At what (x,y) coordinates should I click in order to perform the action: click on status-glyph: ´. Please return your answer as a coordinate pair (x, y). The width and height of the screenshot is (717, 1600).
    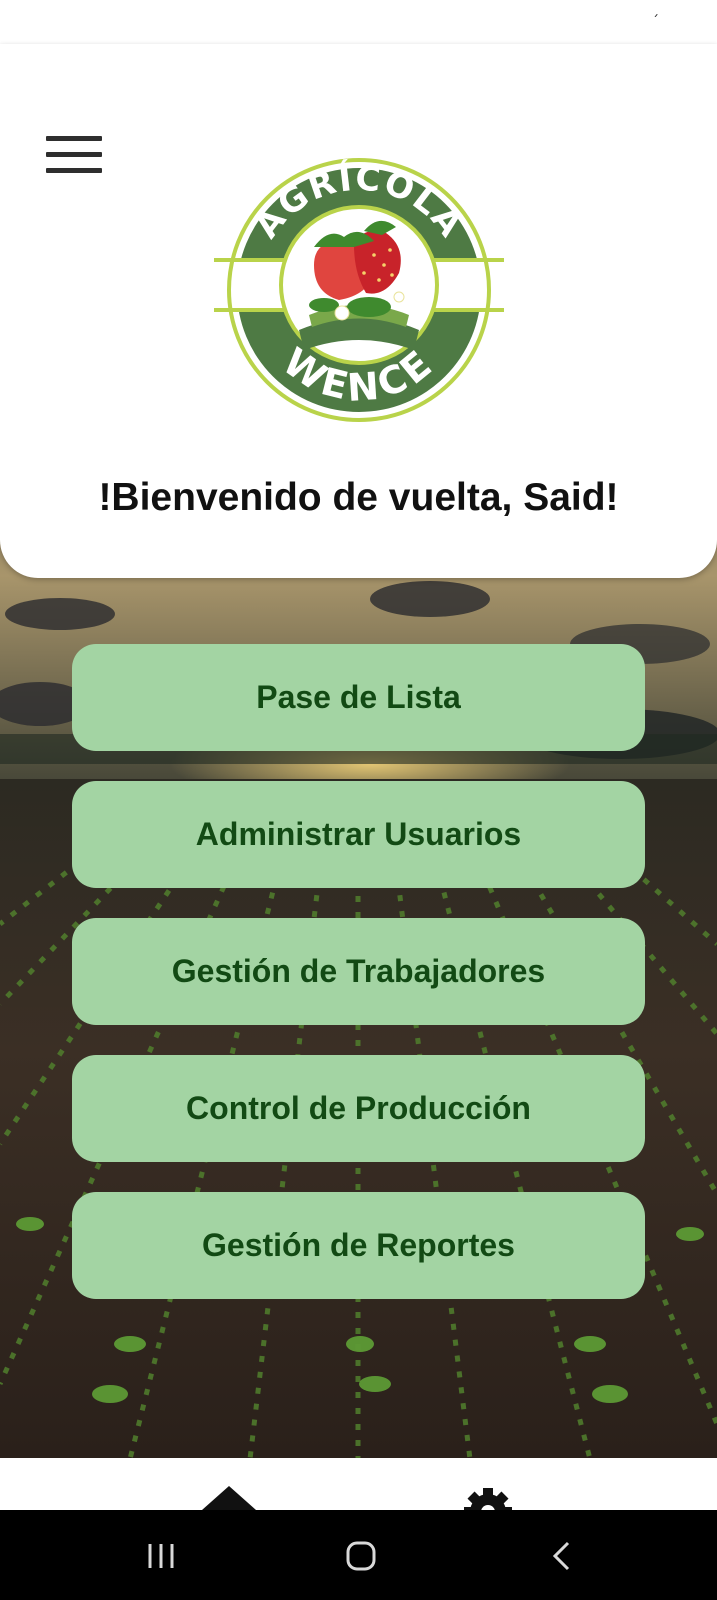
    Looking at the image, I should click on (655, 22).